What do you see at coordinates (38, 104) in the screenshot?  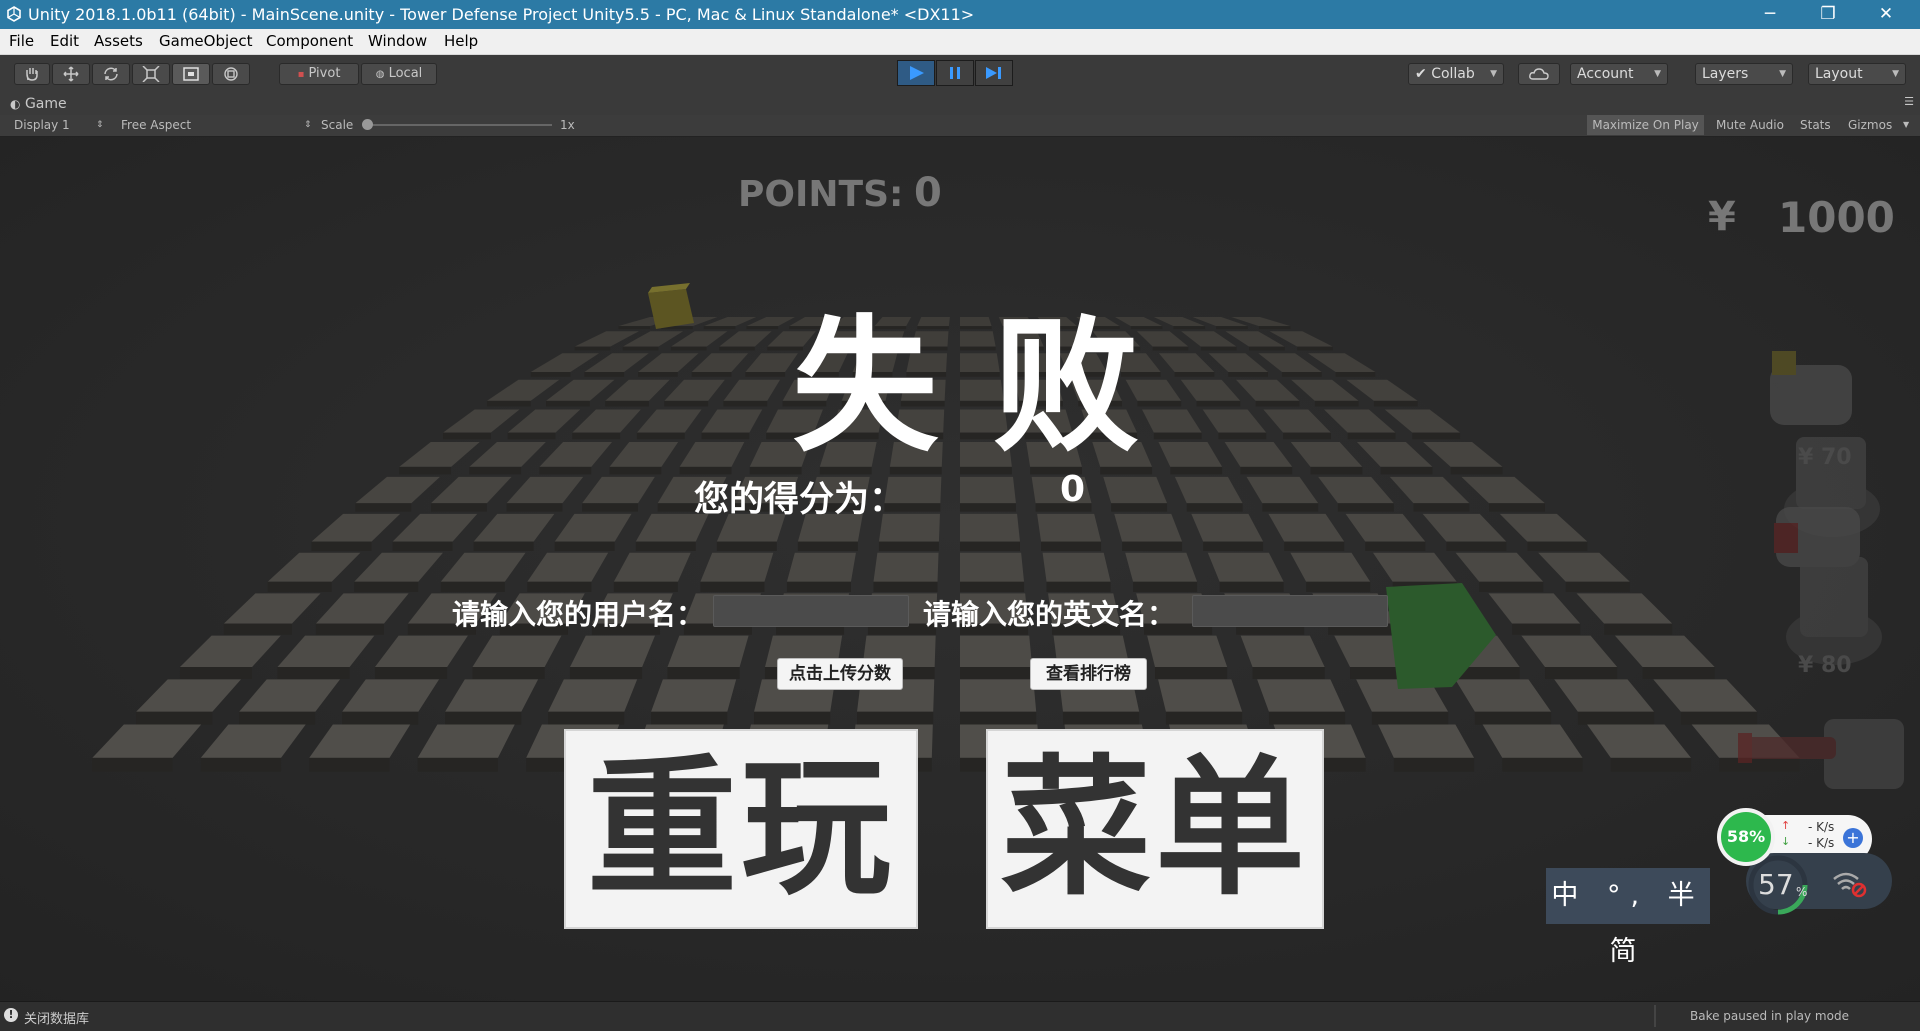 I see `game-tab: ◐ Game` at bounding box center [38, 104].